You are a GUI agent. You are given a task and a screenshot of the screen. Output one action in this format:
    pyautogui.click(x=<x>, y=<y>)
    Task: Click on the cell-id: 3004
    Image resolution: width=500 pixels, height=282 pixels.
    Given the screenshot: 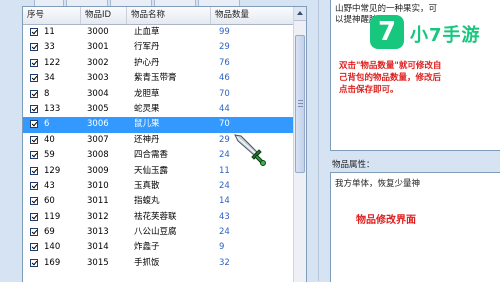 What is the action you would take?
    pyautogui.click(x=98, y=93)
    